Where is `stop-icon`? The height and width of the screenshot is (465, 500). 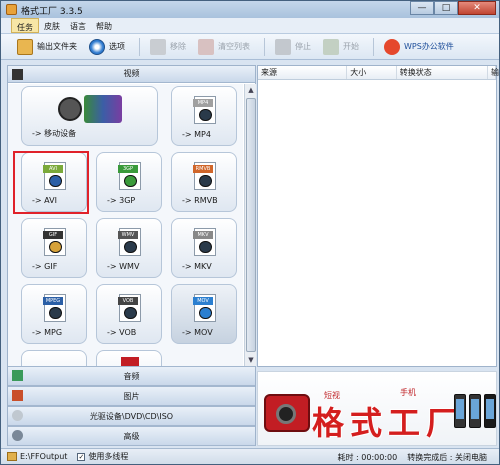
stop-icon is located at coordinates (283, 46).